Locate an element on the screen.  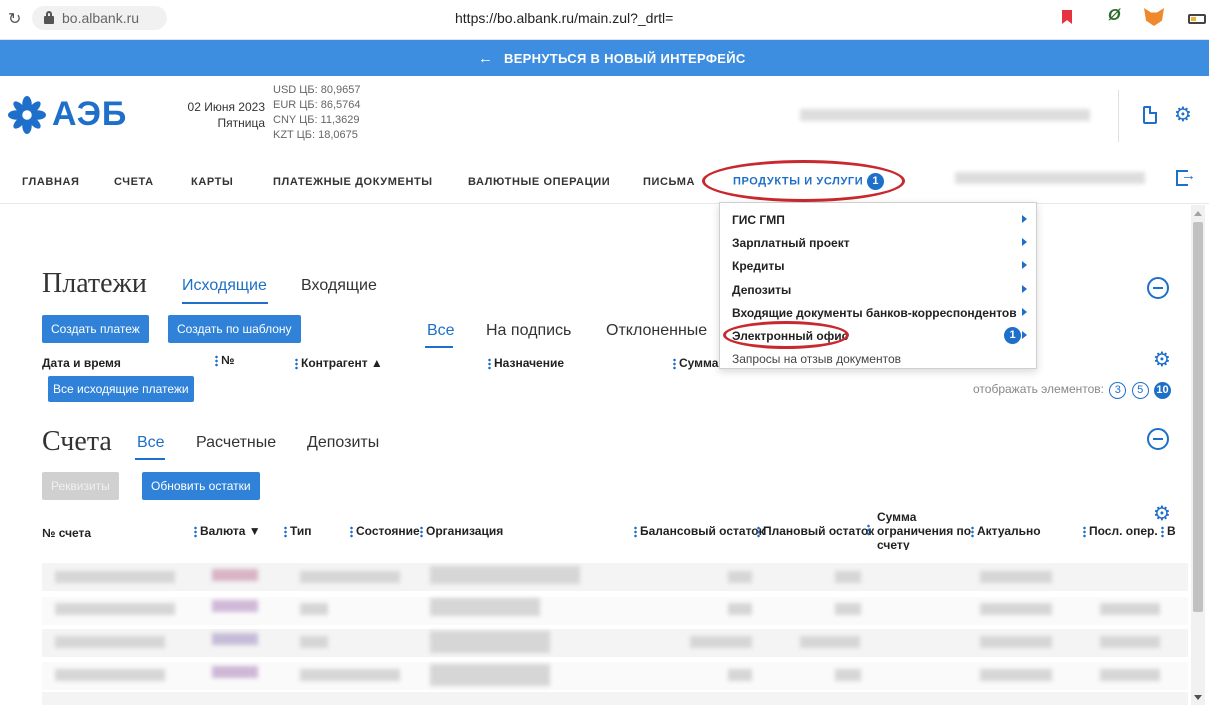
column-more-label: В is located at coordinates (1171, 531).